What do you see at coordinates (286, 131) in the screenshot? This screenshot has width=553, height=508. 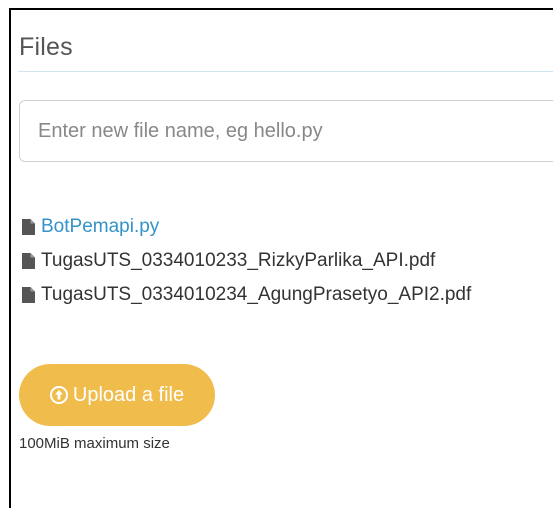 I see `new-file-name-input` at bounding box center [286, 131].